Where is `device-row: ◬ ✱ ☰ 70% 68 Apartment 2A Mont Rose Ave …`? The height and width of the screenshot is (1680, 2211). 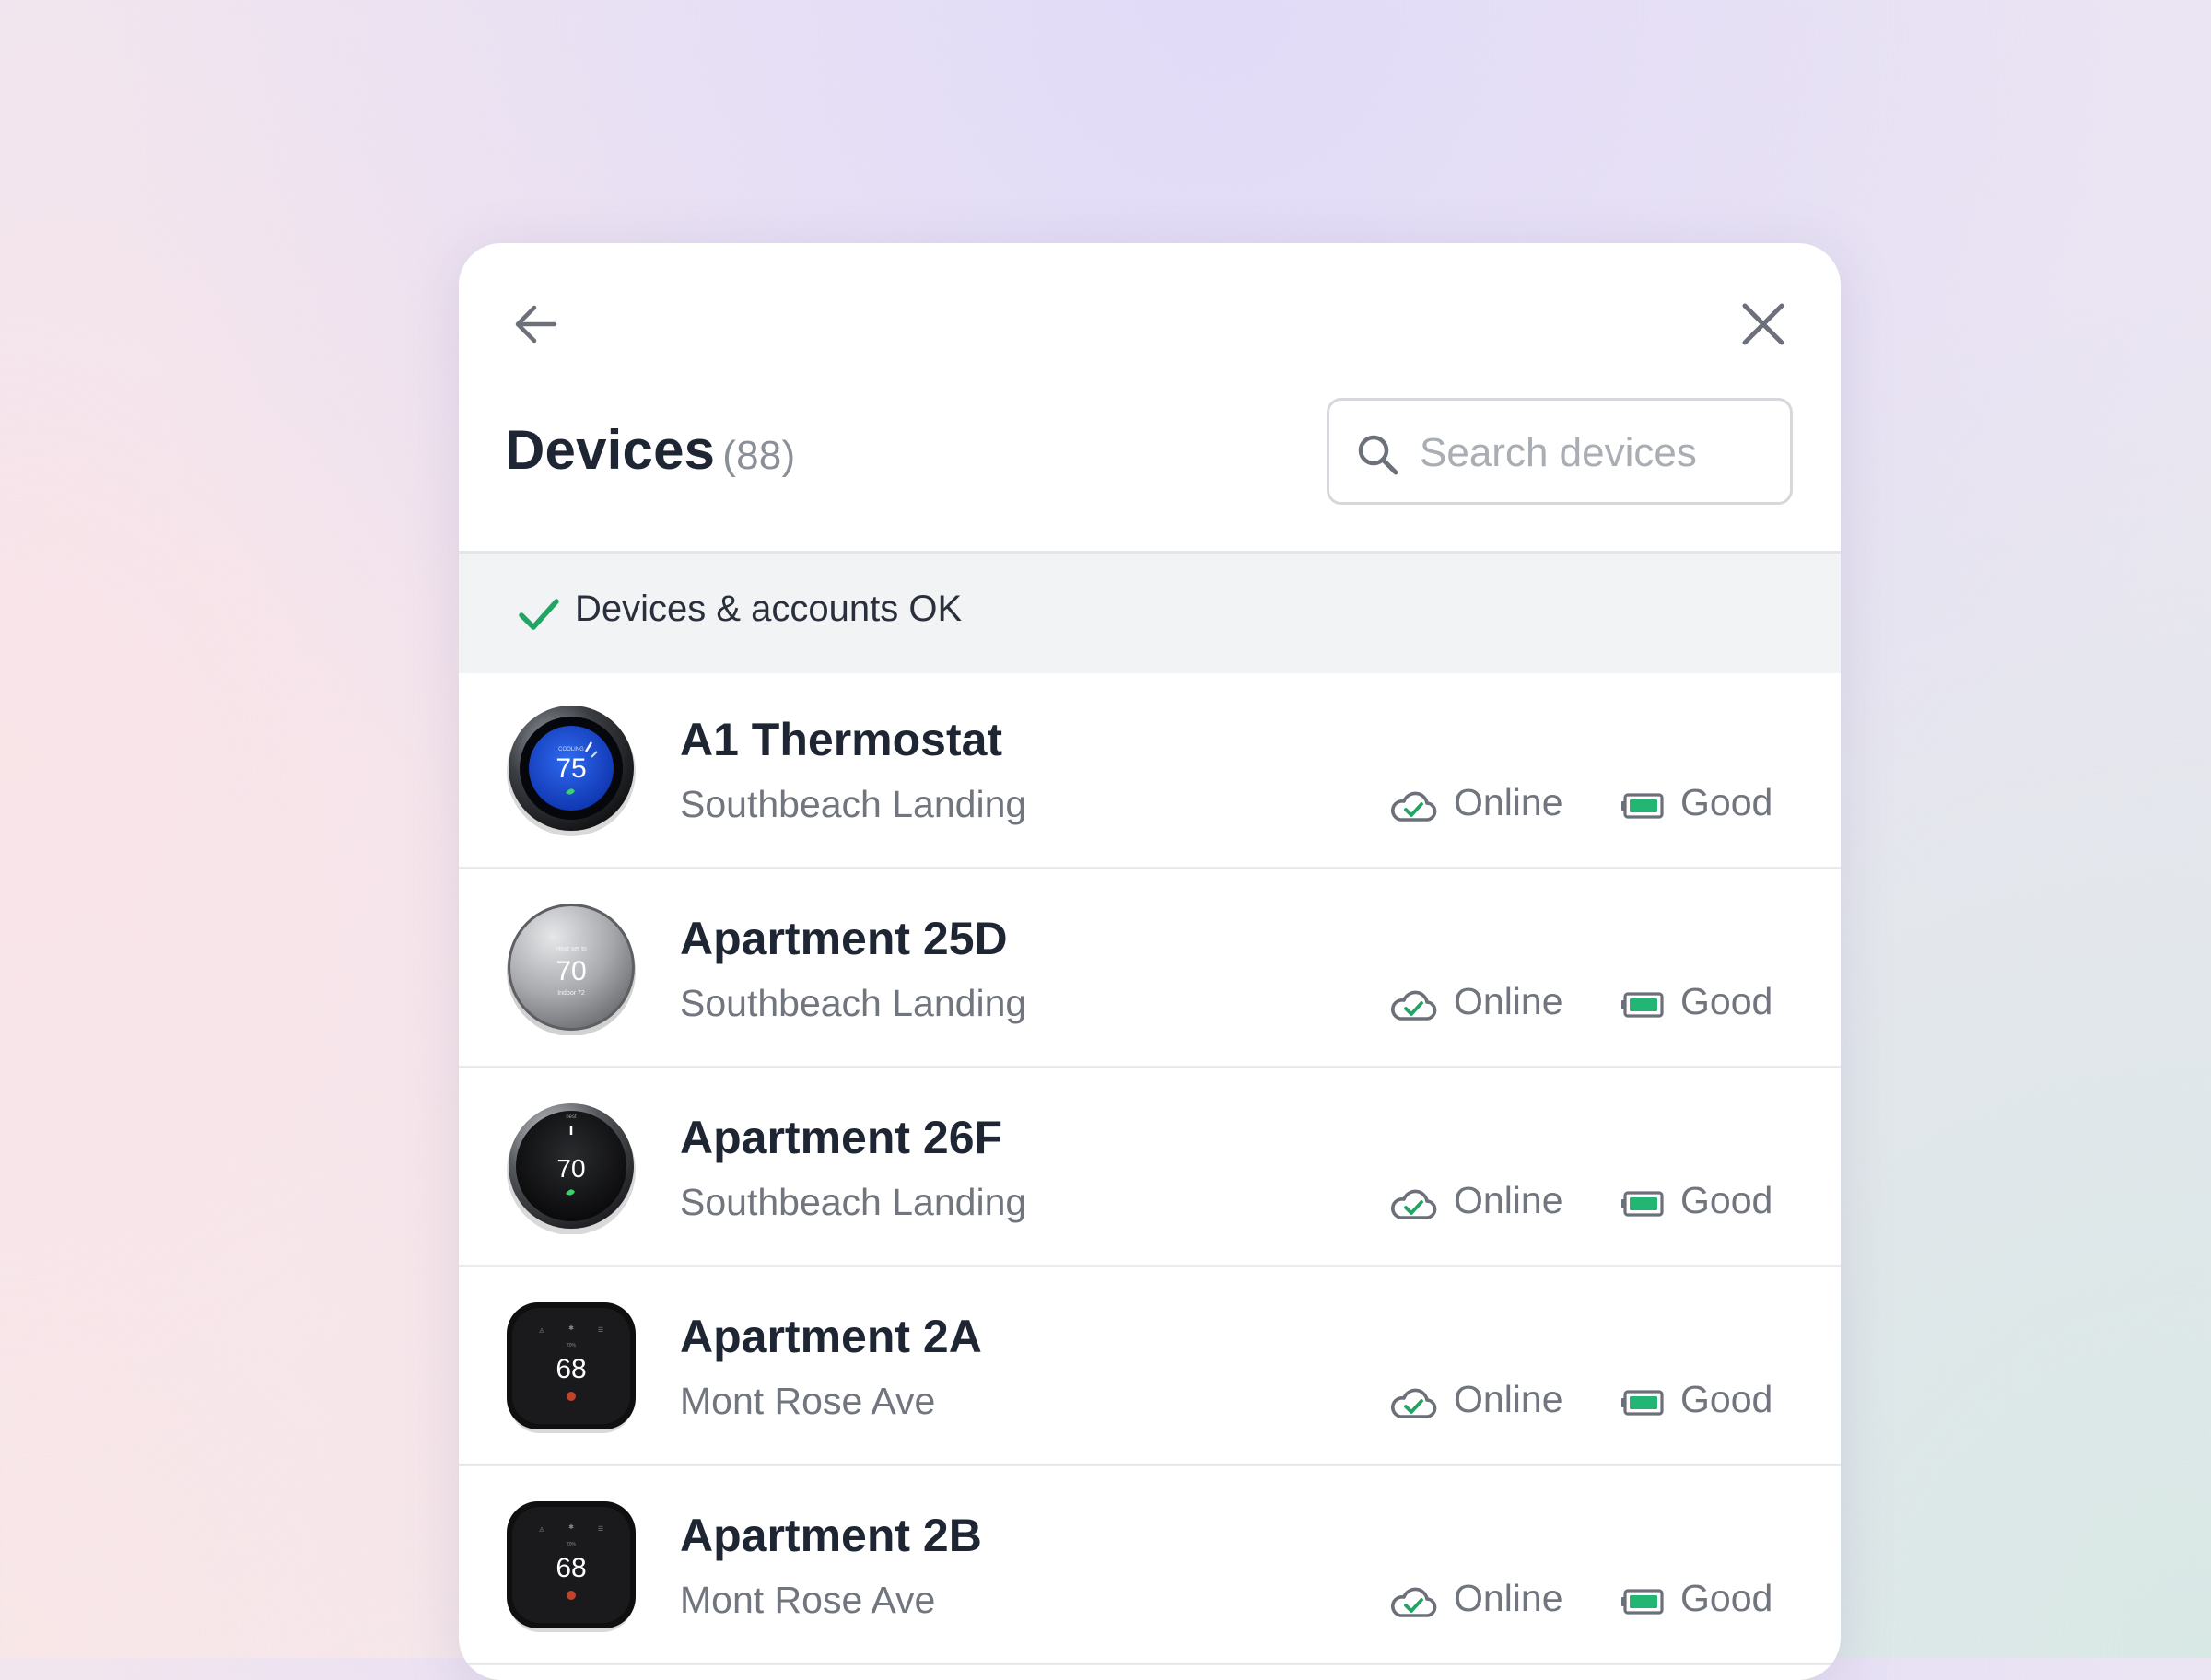
device-row: ◬ ✱ ☰ 70% 68 Apartment 2A Mont Rose Ave … is located at coordinates (1150, 1366).